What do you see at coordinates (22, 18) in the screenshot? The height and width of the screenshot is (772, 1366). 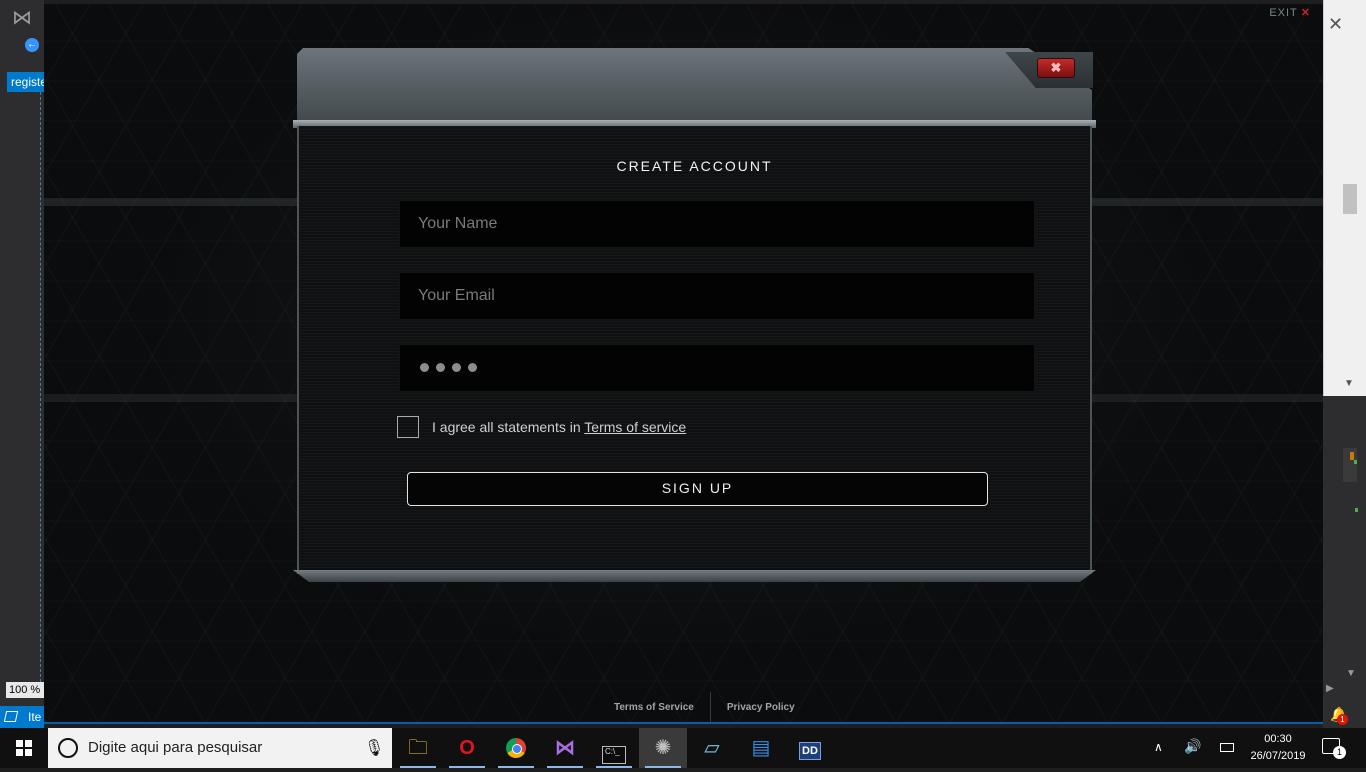 I see `visual-studio-logo-icon: ⋈` at bounding box center [22, 18].